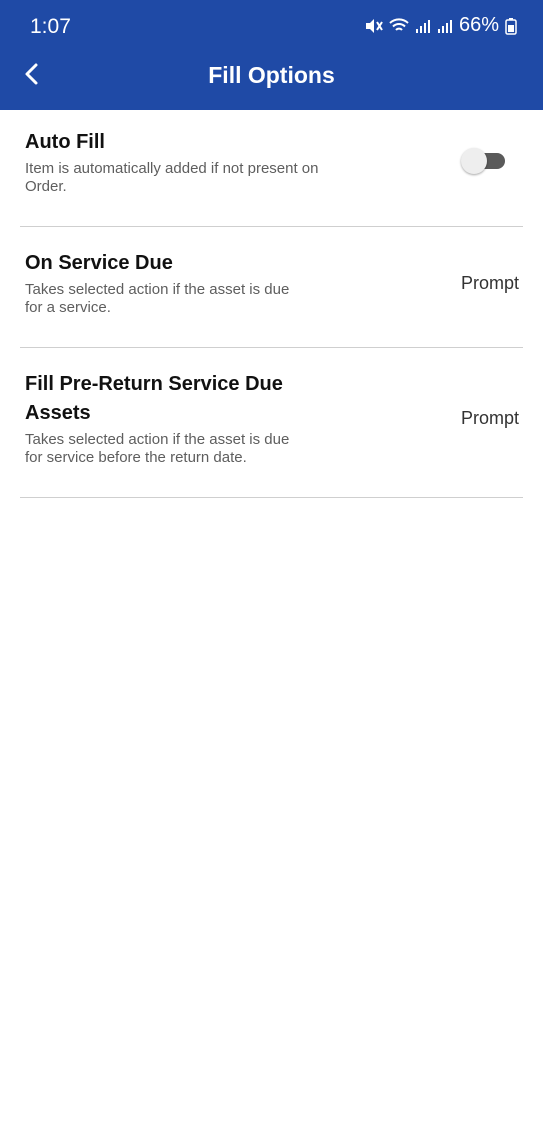  I want to click on battery-icon, so click(511, 26).